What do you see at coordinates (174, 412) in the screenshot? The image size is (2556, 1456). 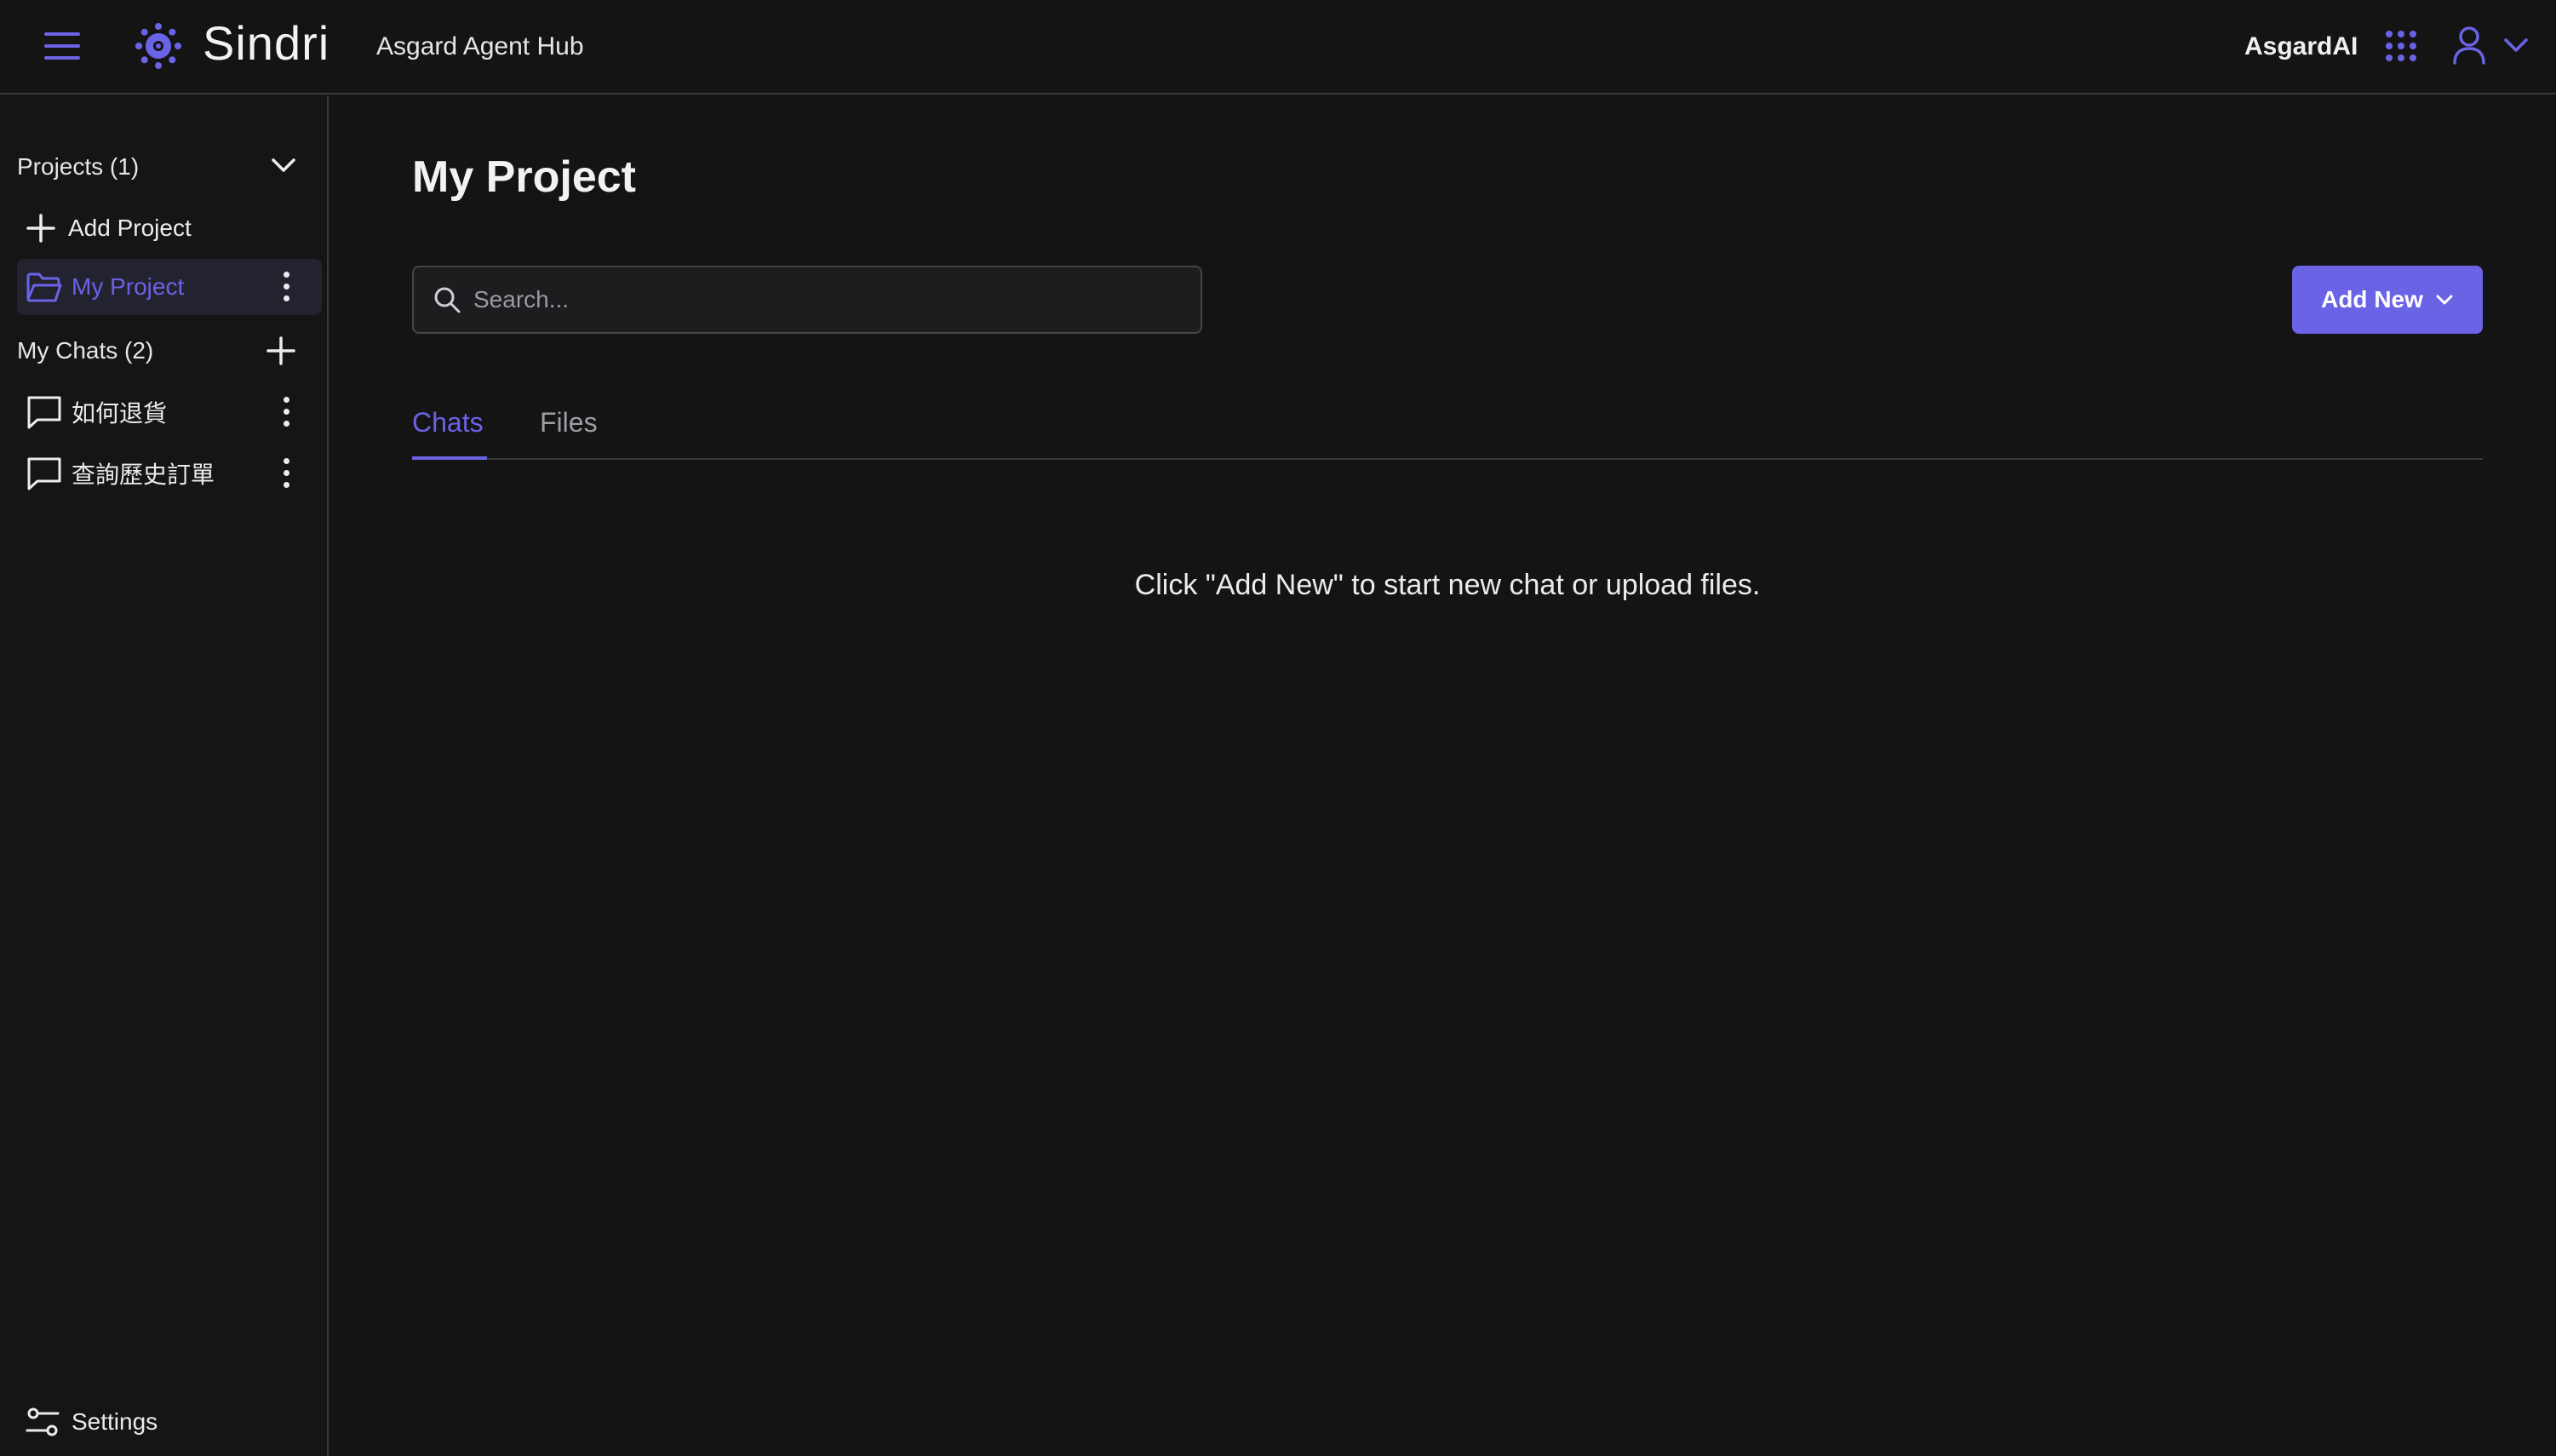 I see `sidebar-item-chat: 如何退貨` at bounding box center [174, 412].